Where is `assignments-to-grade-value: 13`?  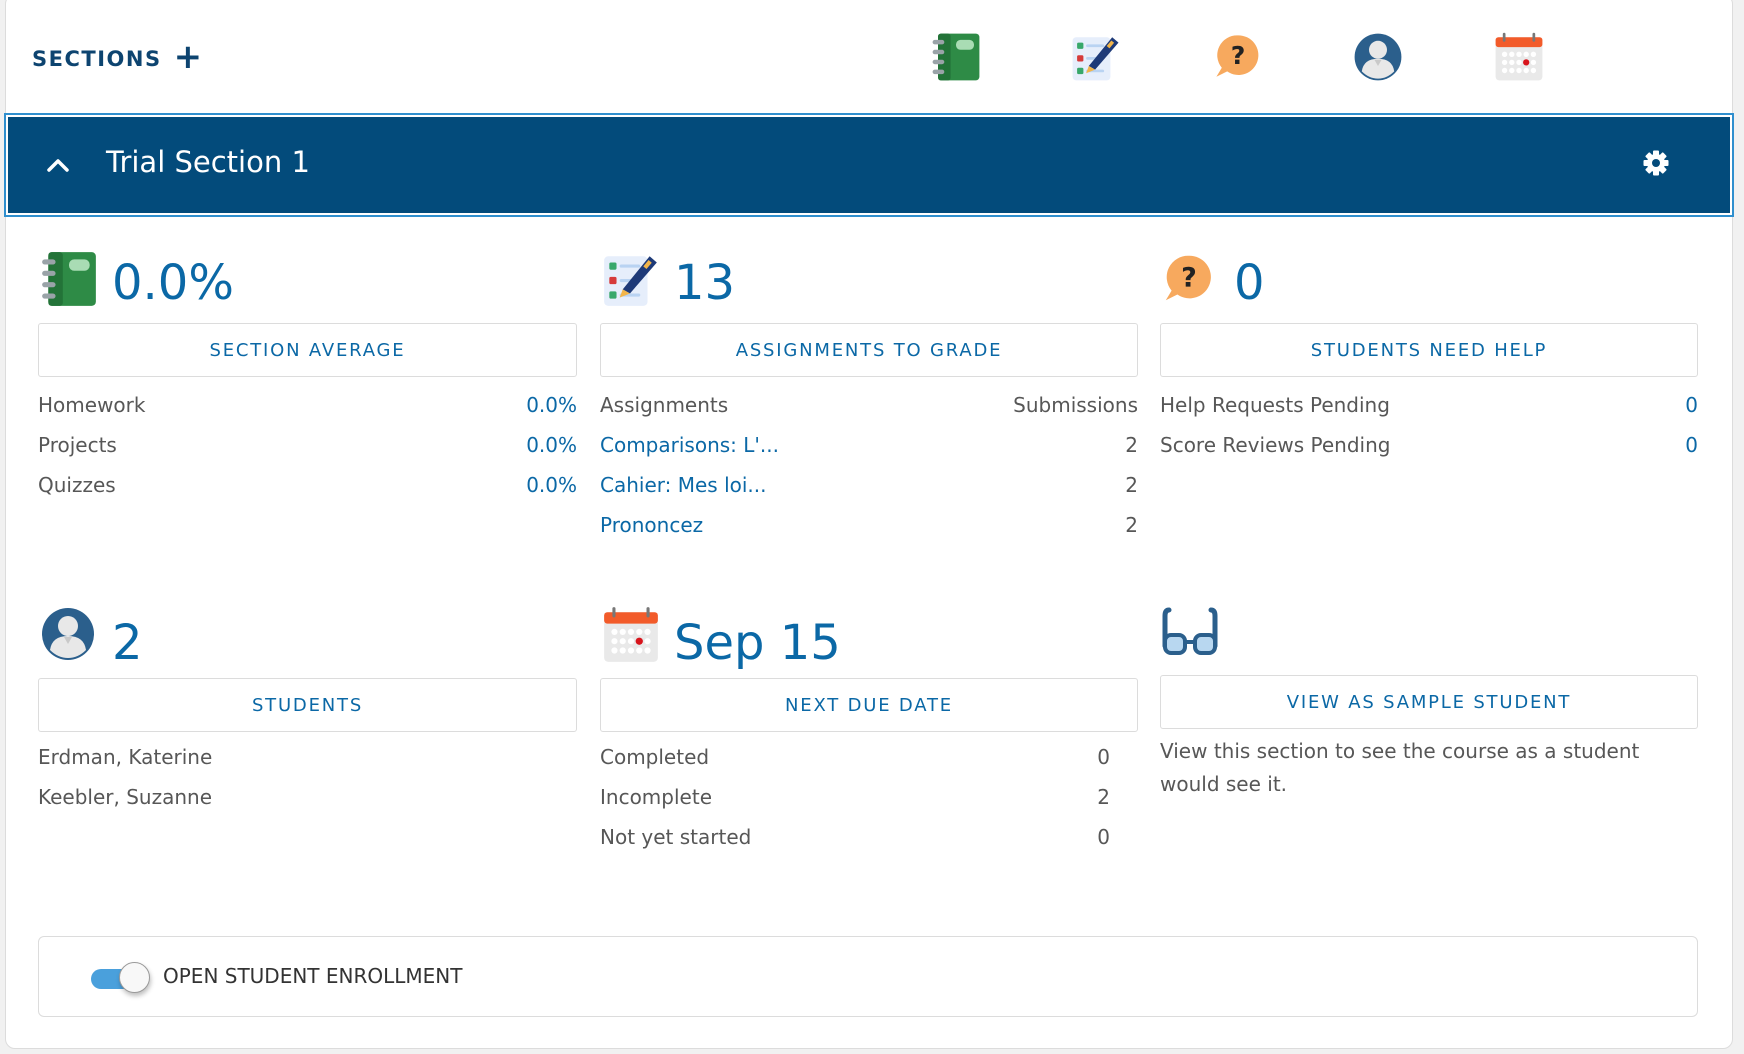 assignments-to-grade-value: 13 is located at coordinates (705, 283).